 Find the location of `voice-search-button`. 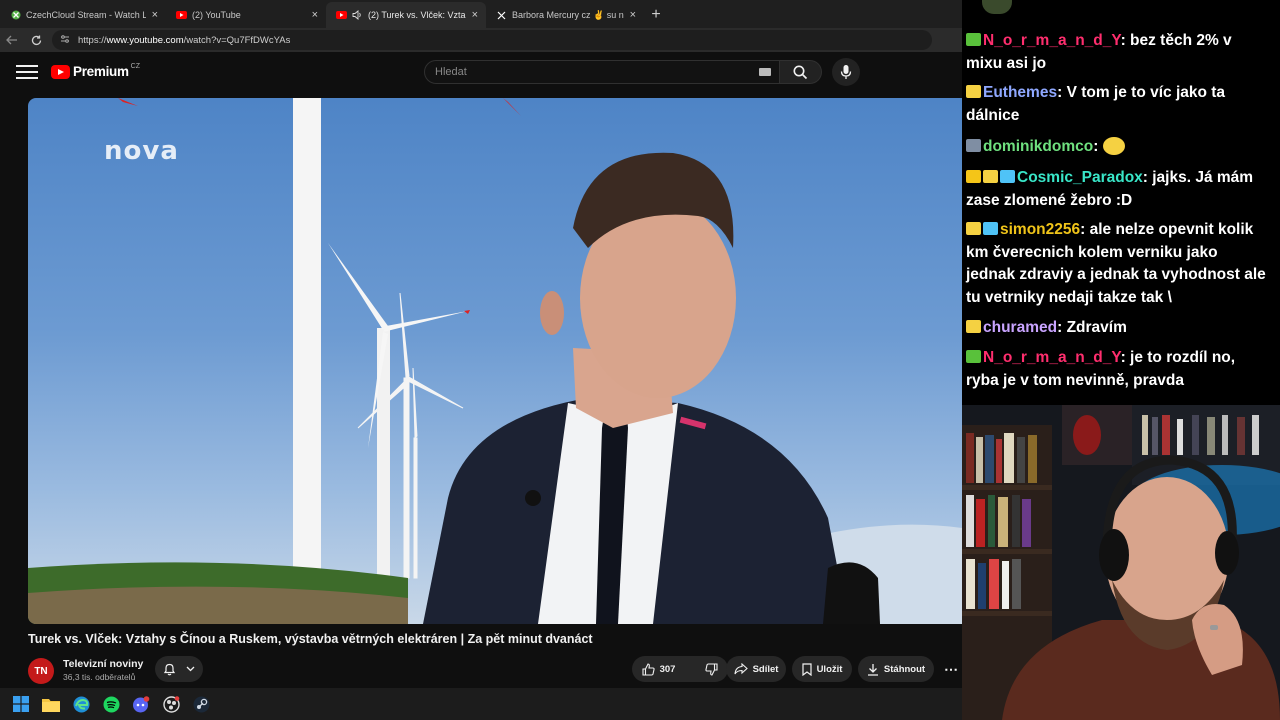

voice-search-button is located at coordinates (846, 72).